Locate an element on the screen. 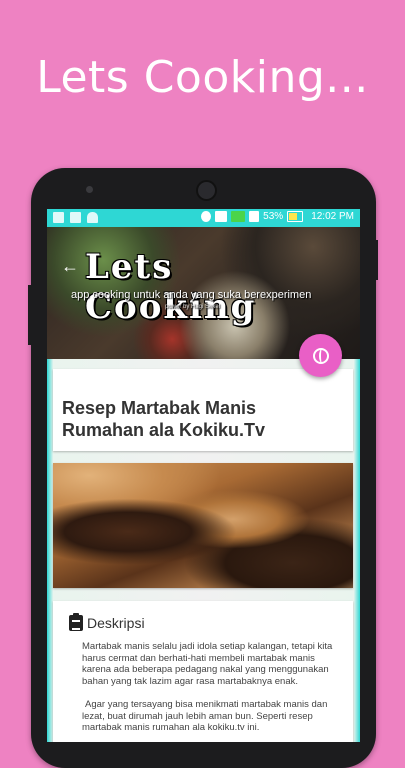 The image size is (405, 768). powered-by: power by Hagi Sekel is located at coordinates (193, 307).